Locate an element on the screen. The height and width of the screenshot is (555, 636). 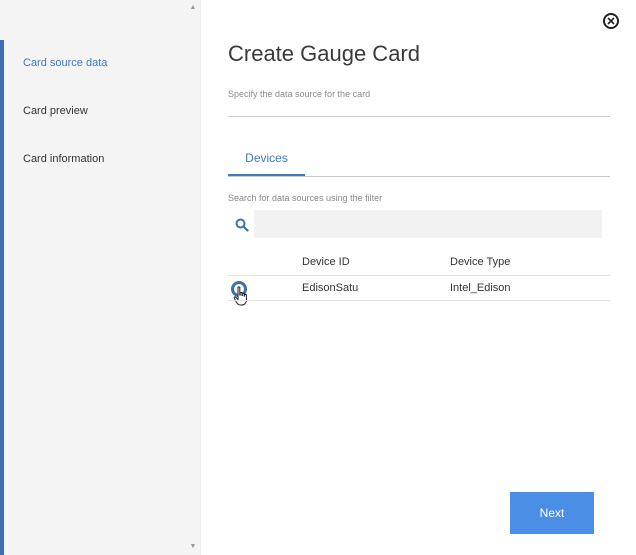
scroll-down-arrow-icon: ▼ is located at coordinates (193, 547).